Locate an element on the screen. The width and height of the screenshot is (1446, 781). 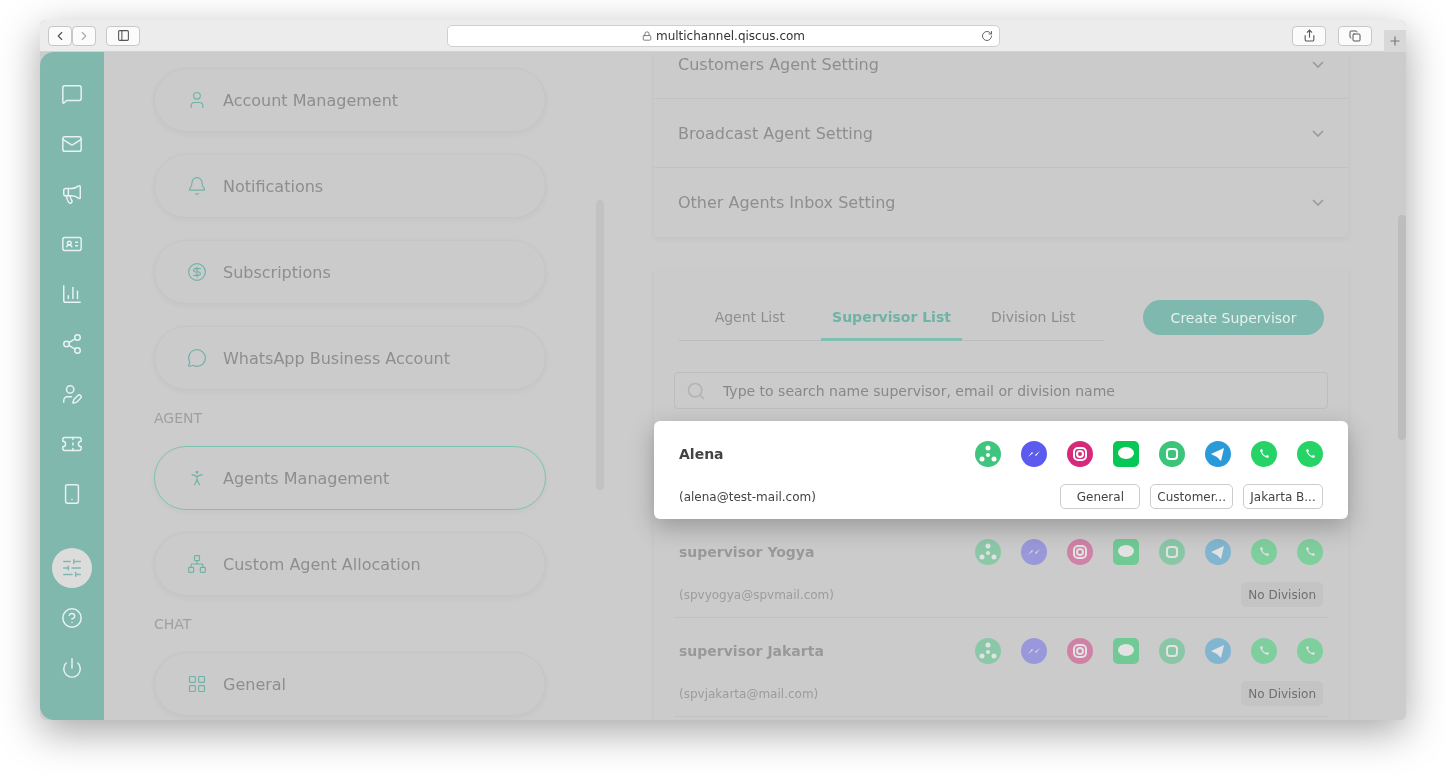
accordion-header: Customers Agent Setting is located at coordinates (1001, 75).